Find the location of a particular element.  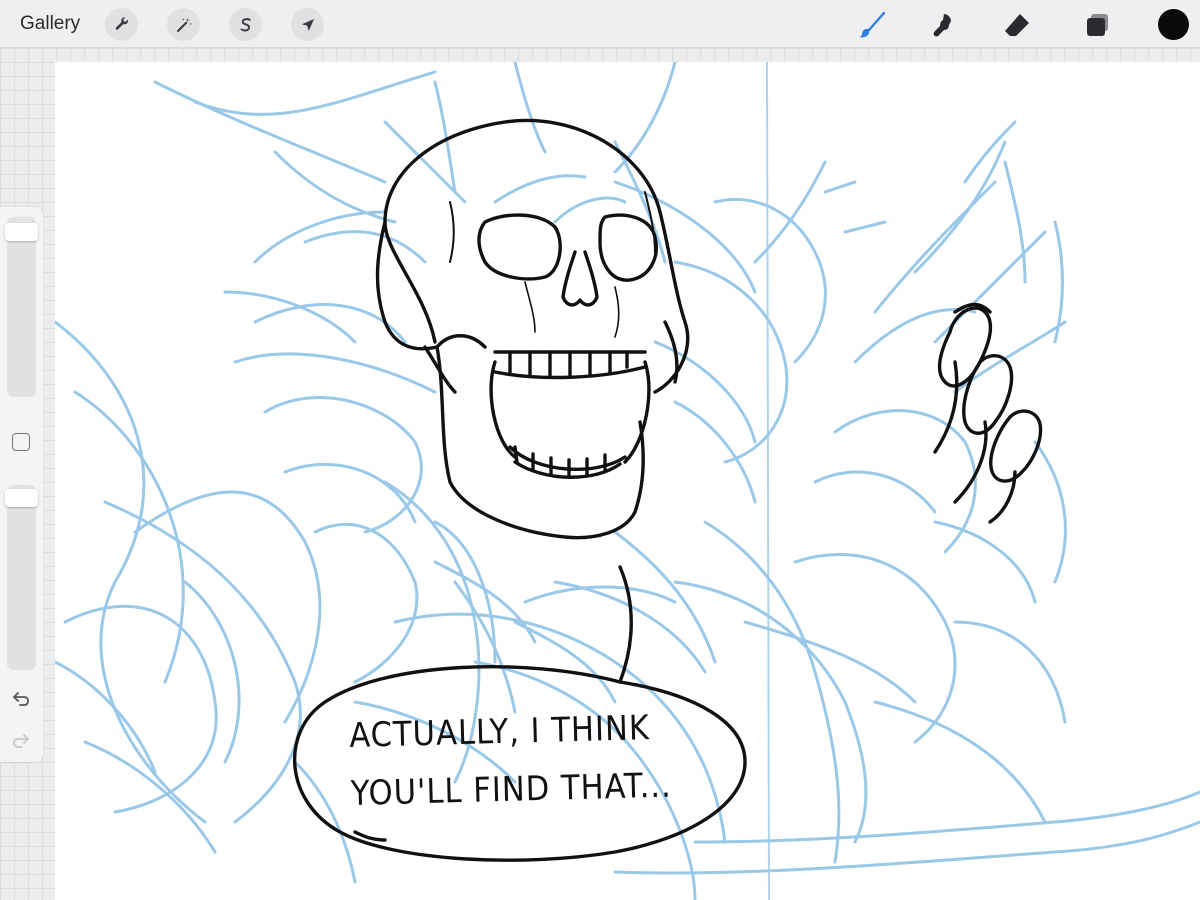

paint-tool-button is located at coordinates (872, 25).